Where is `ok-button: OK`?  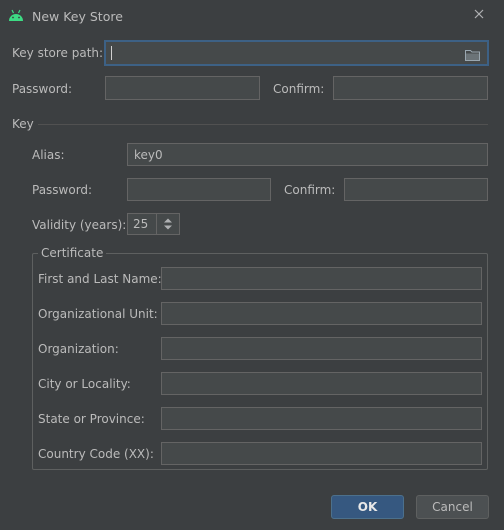
ok-button: OK is located at coordinates (367, 507).